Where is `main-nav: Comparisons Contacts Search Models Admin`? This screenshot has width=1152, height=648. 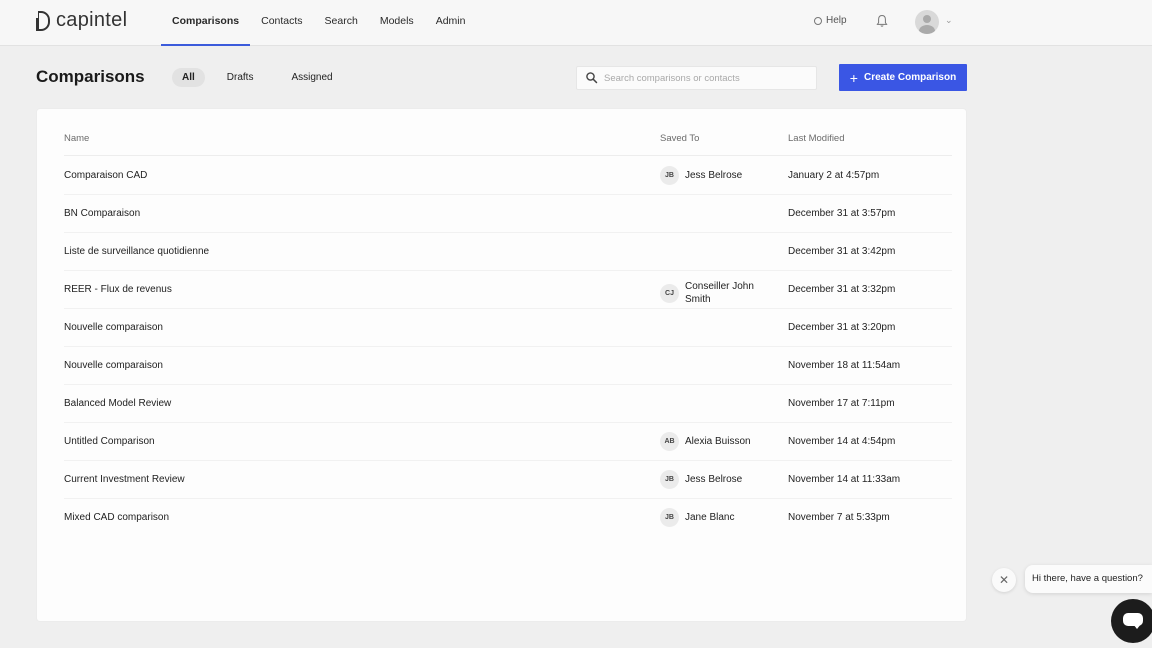
main-nav: Comparisons Contacts Search Models Admin is located at coordinates (318, 23).